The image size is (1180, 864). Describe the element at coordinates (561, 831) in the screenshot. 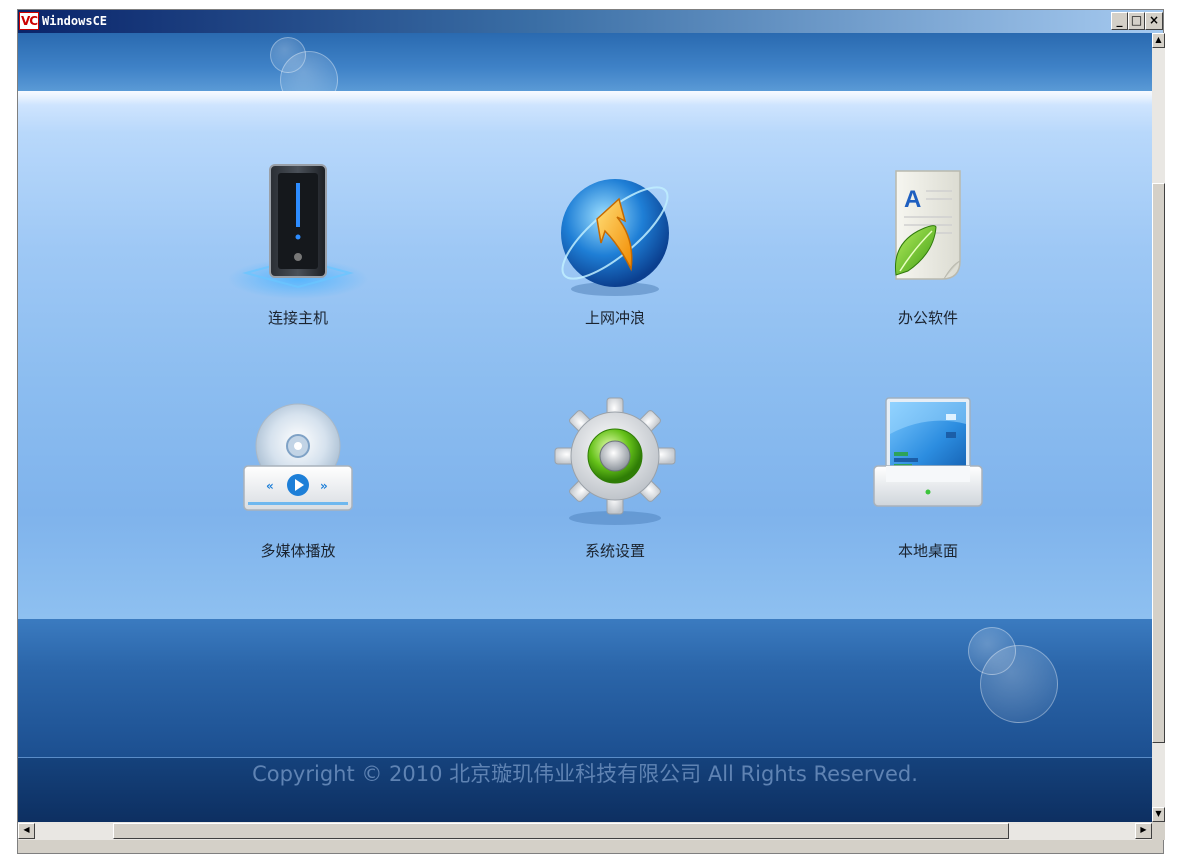

I see `horizontal-scroll-thumb` at that location.